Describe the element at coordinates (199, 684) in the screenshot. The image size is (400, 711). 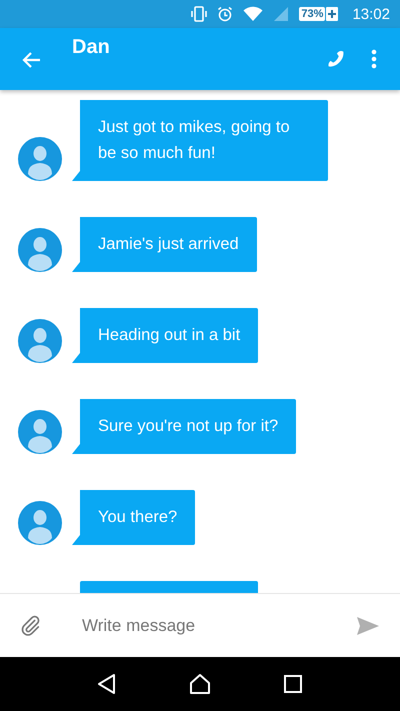
I see `home-icon` at that location.